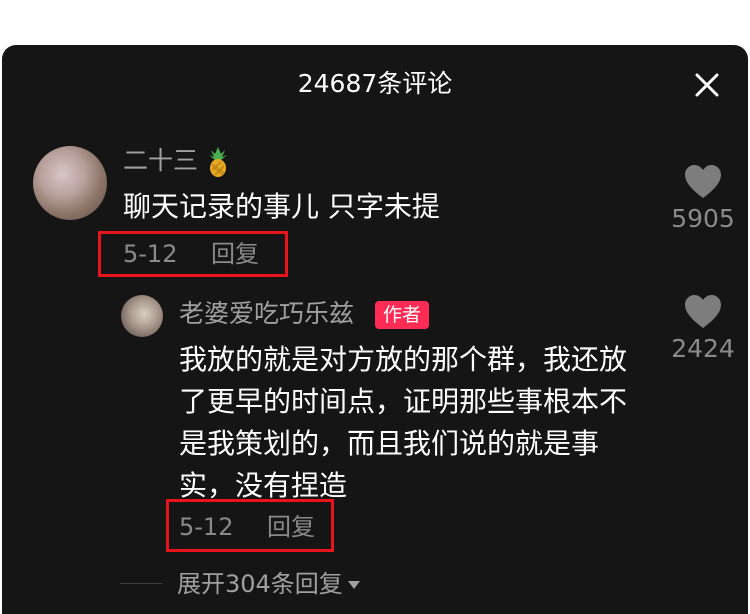 Image resolution: width=750 pixels, height=614 pixels. What do you see at coordinates (141, 583) in the screenshot?
I see `divider` at bounding box center [141, 583].